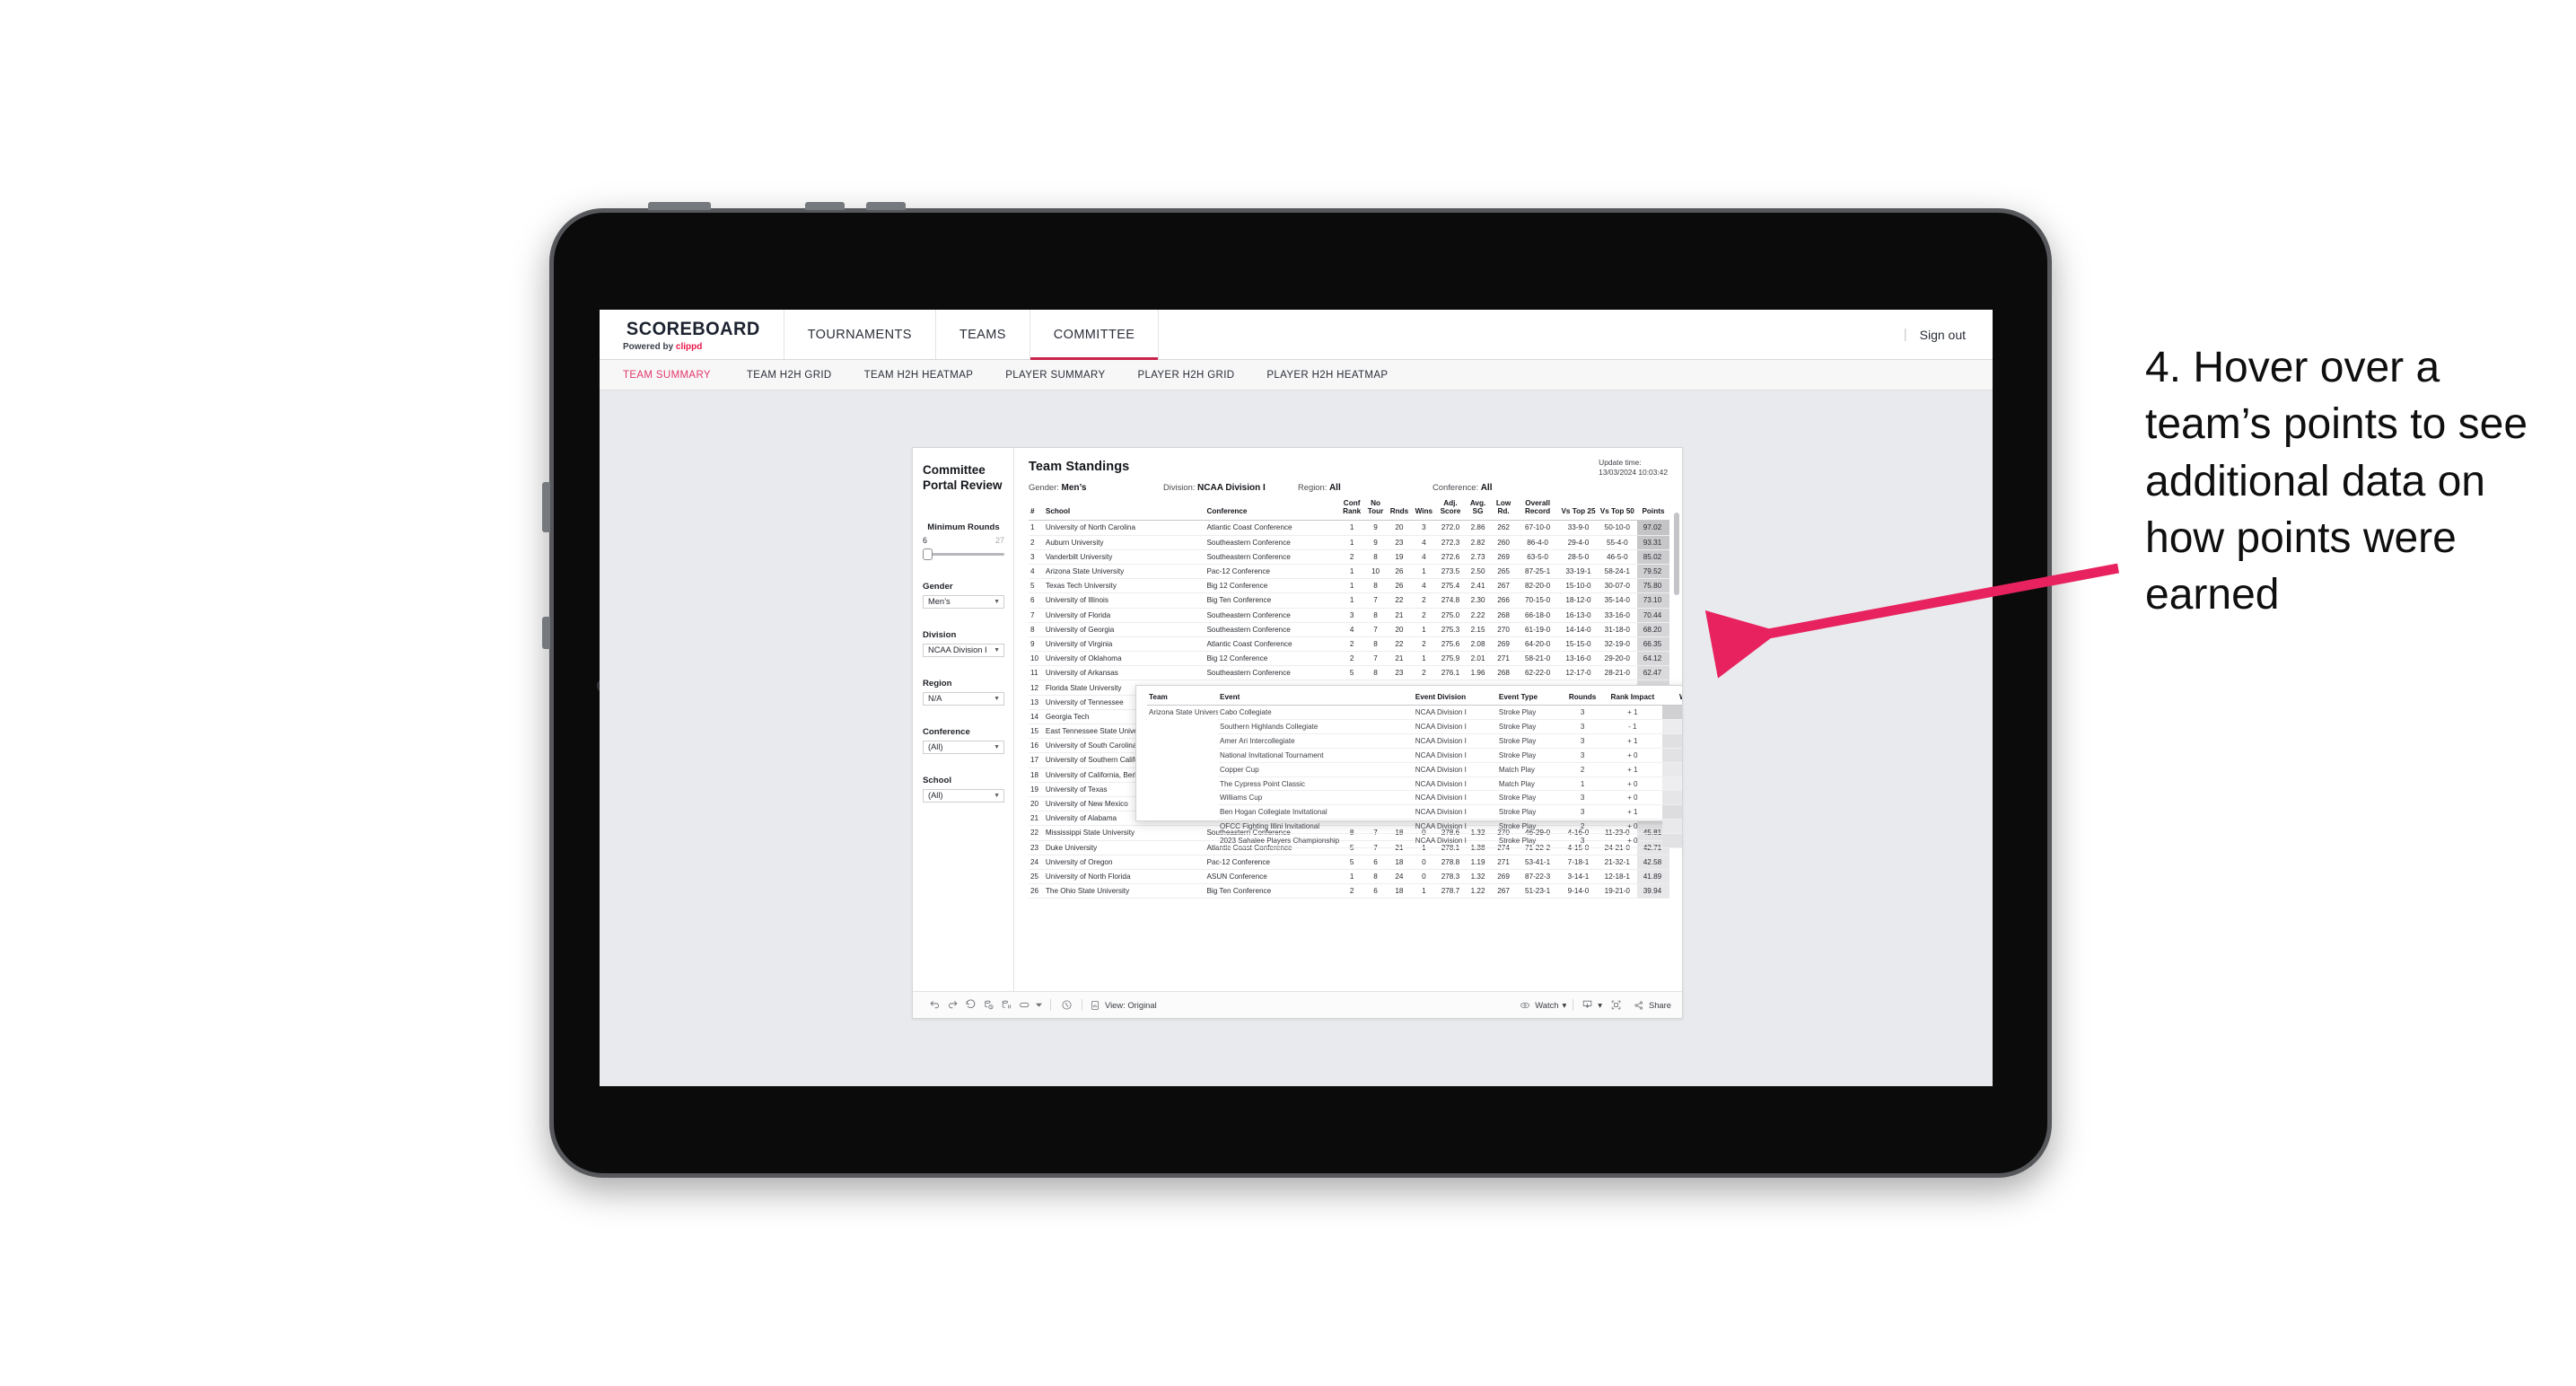 Image resolution: width=2576 pixels, height=1386 pixels. Describe the element at coordinates (1272, 572) in the screenshot. I see `cell-conference: Pac-12 Conference` at that location.